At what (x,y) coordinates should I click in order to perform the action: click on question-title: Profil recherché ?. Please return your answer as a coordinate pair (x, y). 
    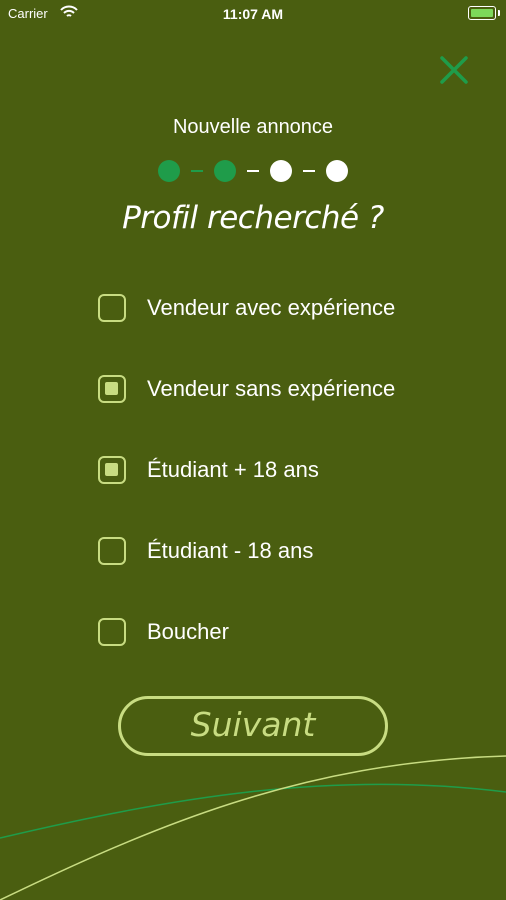
    Looking at the image, I should click on (253, 218).